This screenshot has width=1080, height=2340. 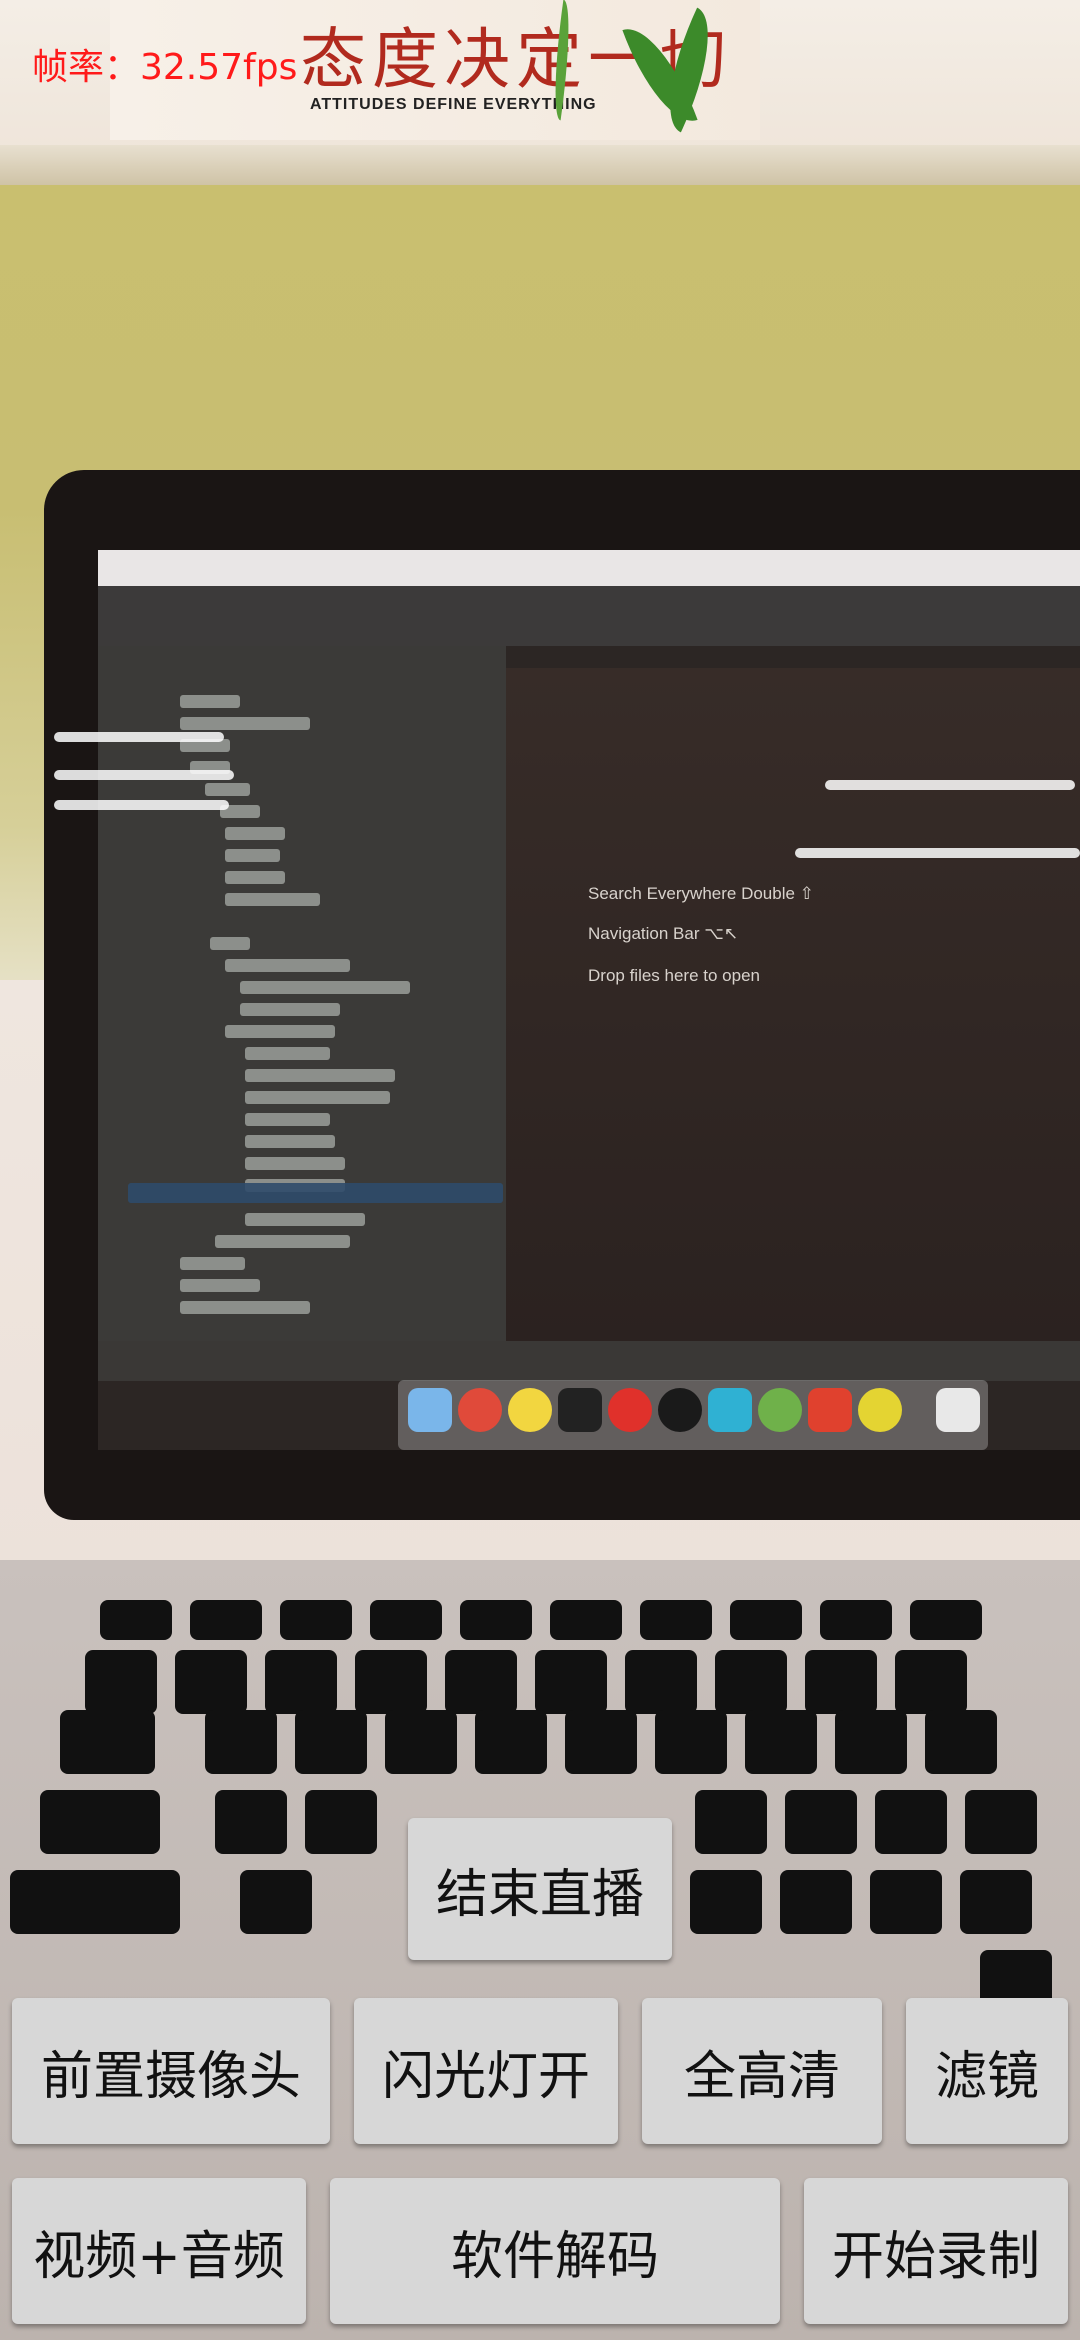 What do you see at coordinates (486, 2071) in the screenshot?
I see `flash-toggle-button: 闪光灯开` at bounding box center [486, 2071].